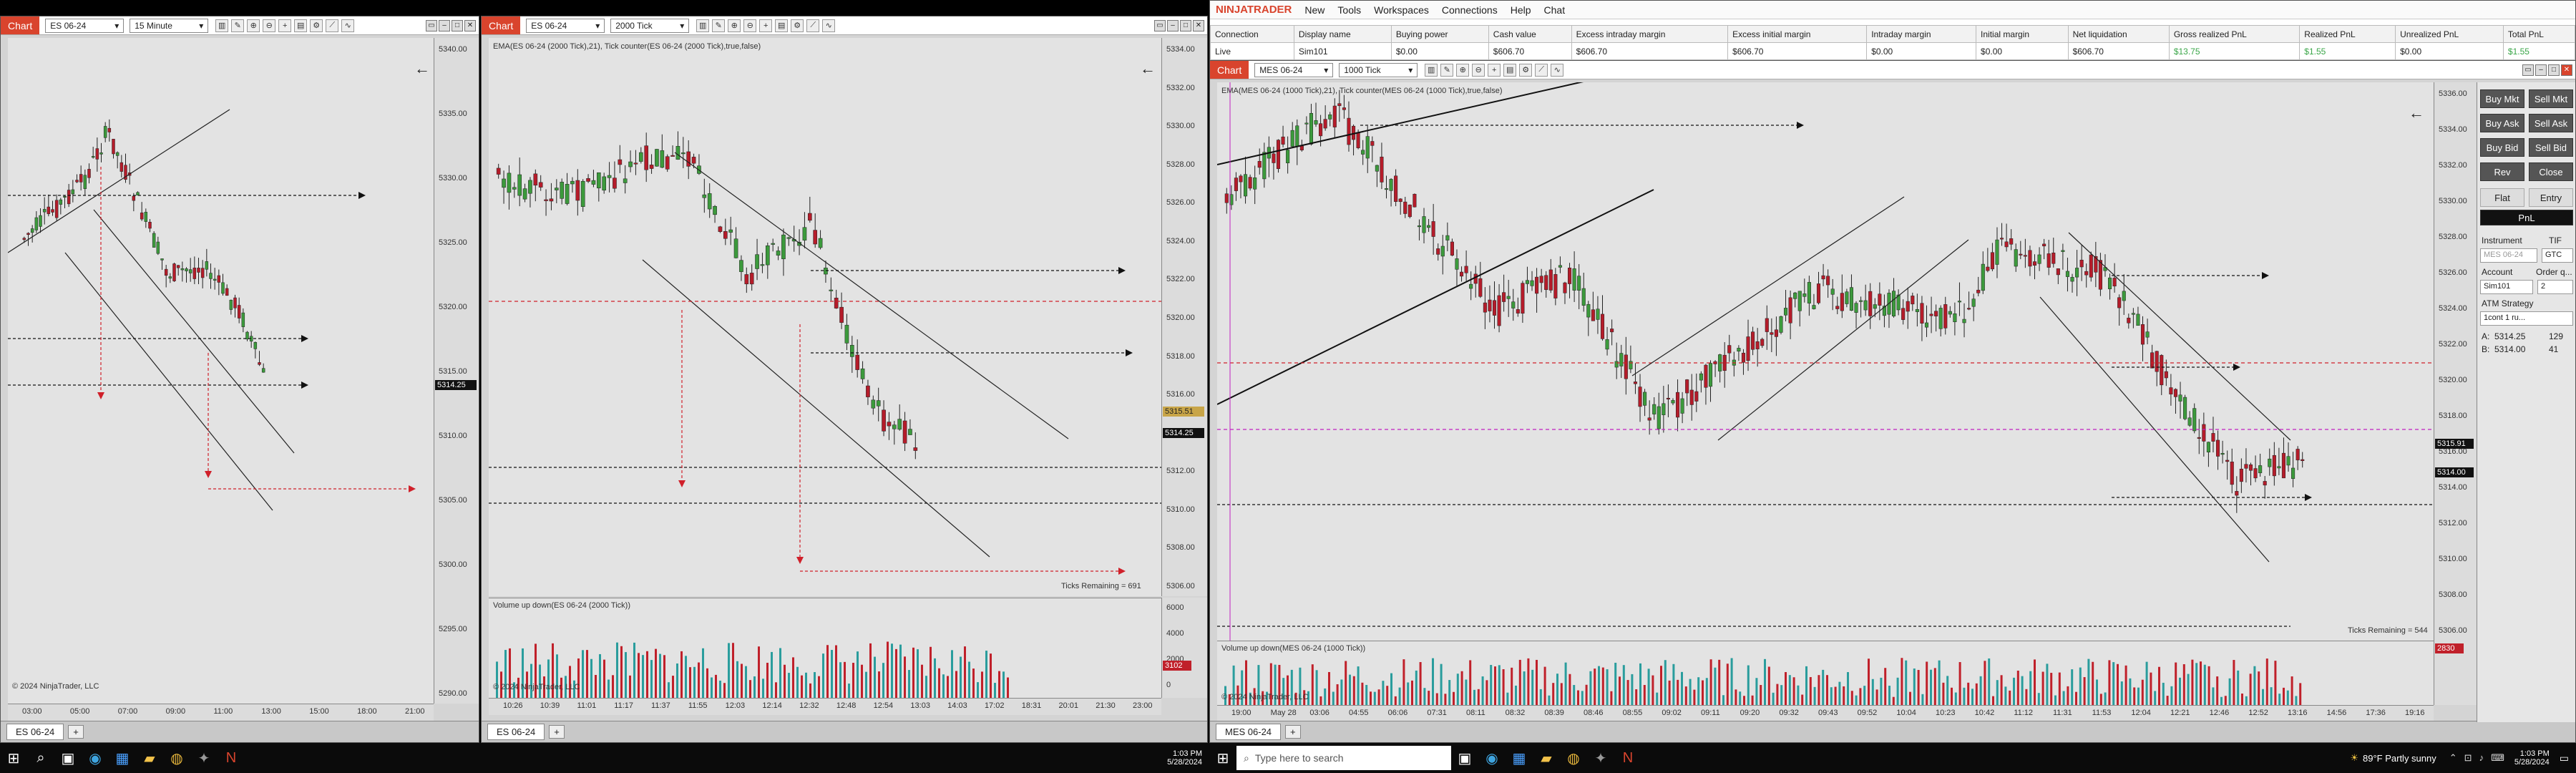 The height and width of the screenshot is (773, 2576). I want to click on volume-icon: ♪, so click(2481, 758).